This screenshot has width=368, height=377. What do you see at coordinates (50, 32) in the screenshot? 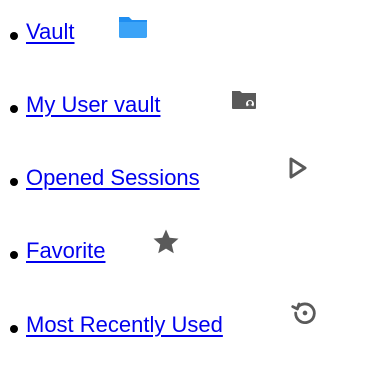
I see `vault-link: Vault` at bounding box center [50, 32].